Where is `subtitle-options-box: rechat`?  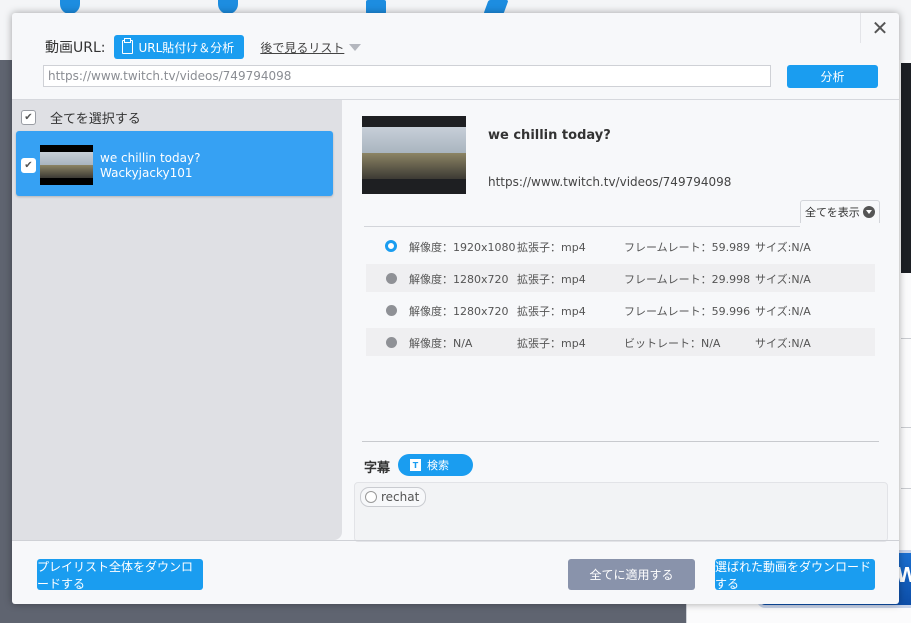
subtitle-options-box: rechat is located at coordinates (621, 512).